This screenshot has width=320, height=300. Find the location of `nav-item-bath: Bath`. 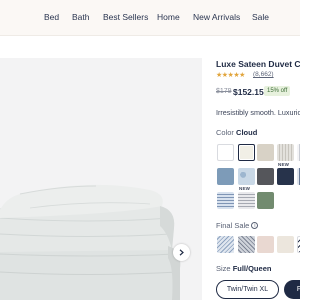

nav-item-bath: Bath is located at coordinates (81, 17).